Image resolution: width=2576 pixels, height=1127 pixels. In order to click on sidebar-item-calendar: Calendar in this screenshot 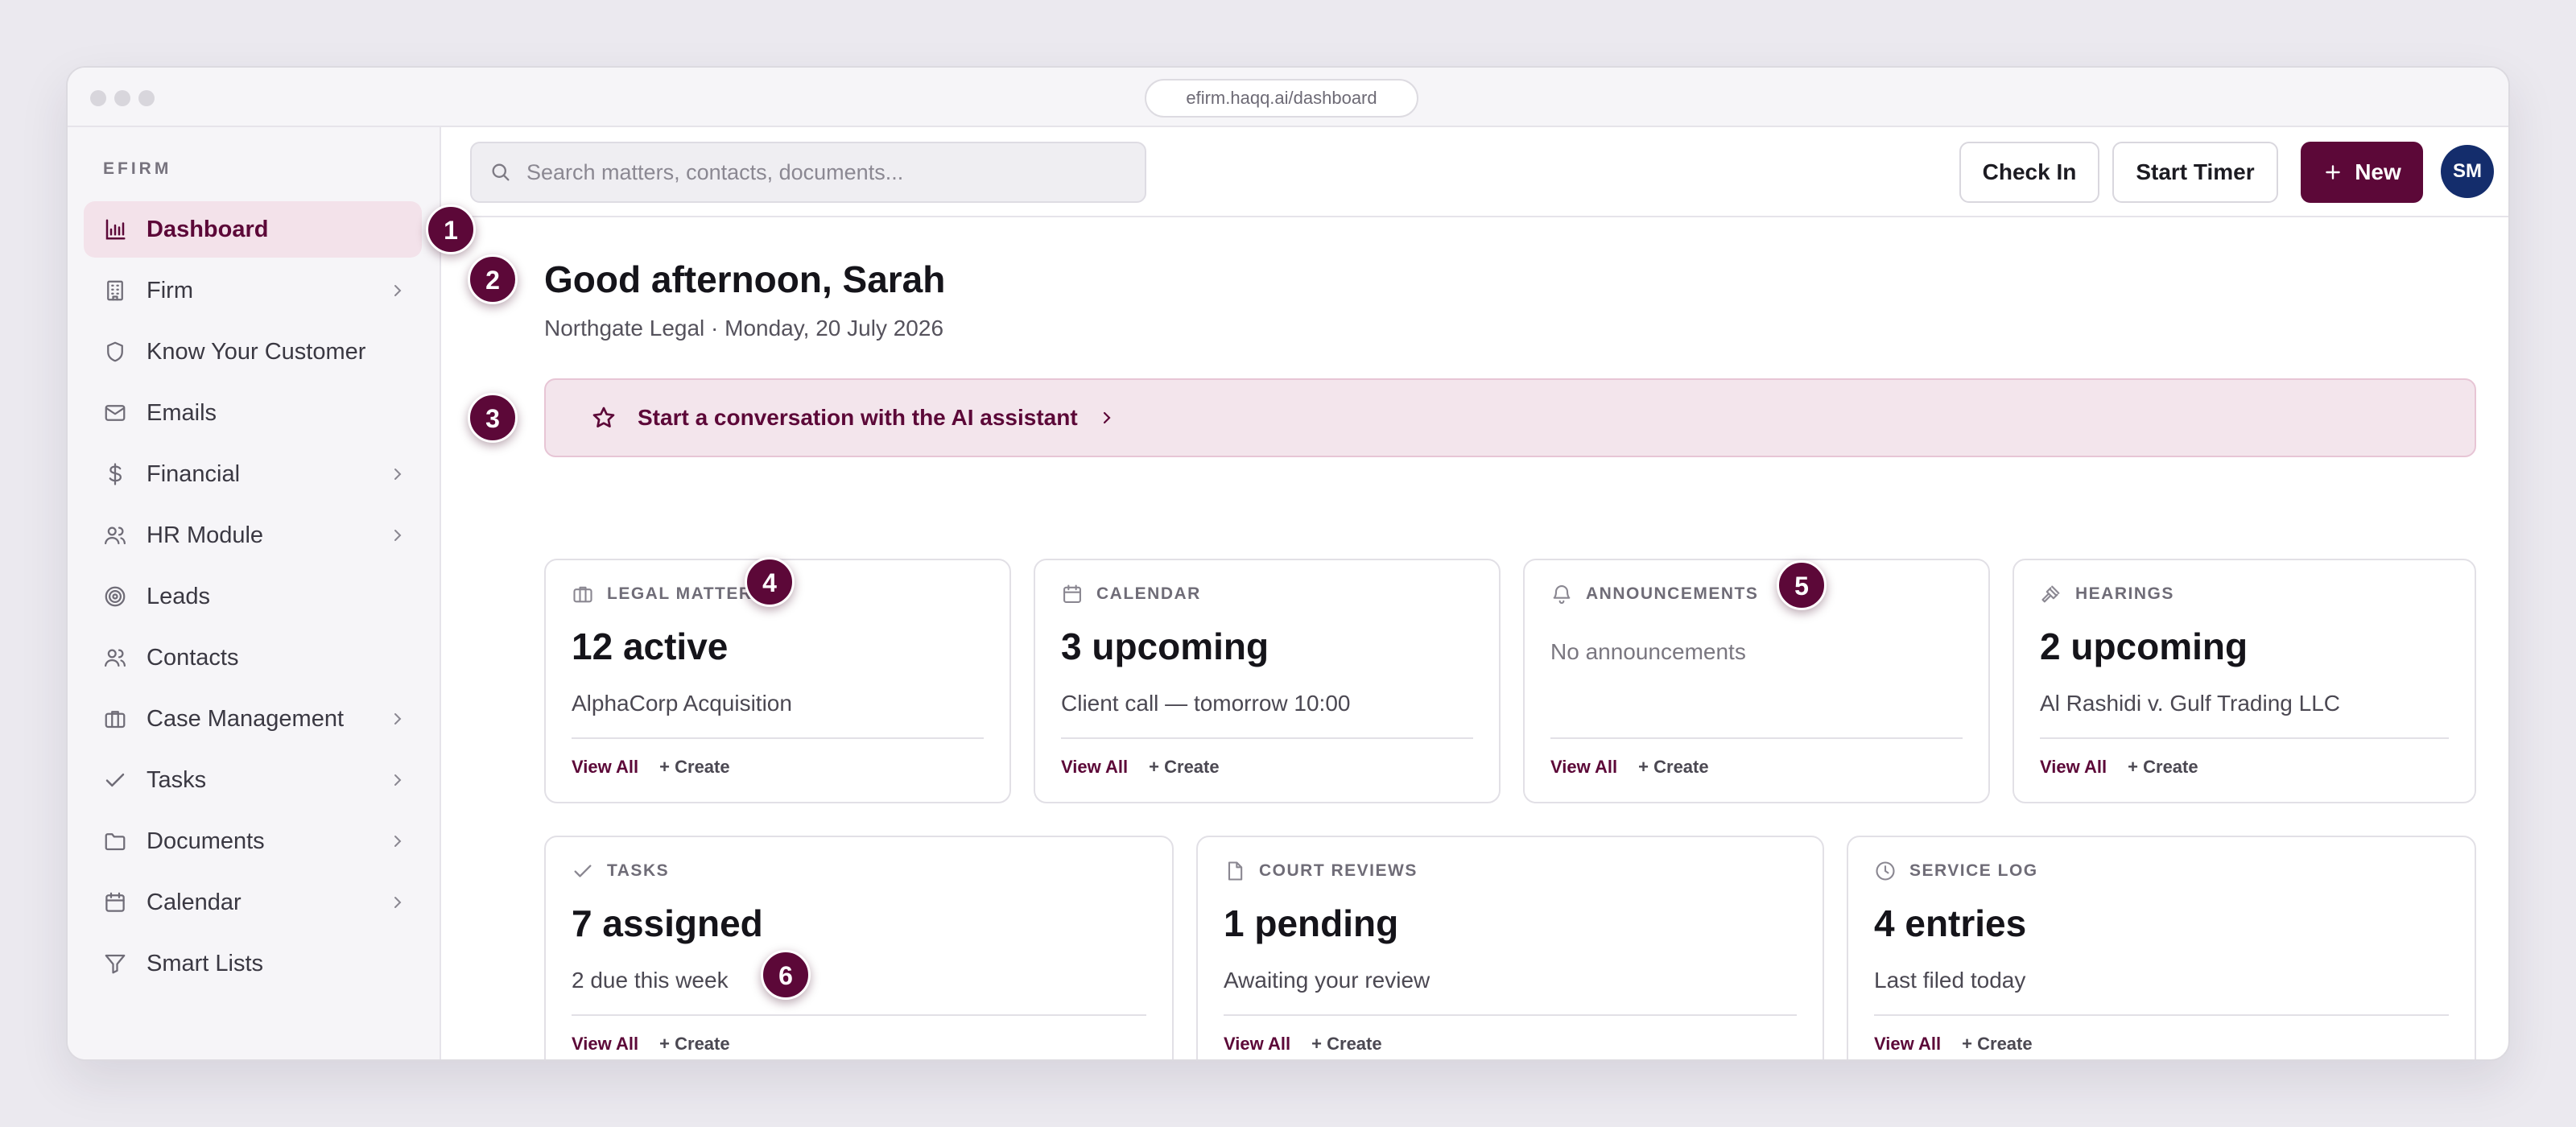, I will do `click(253, 902)`.